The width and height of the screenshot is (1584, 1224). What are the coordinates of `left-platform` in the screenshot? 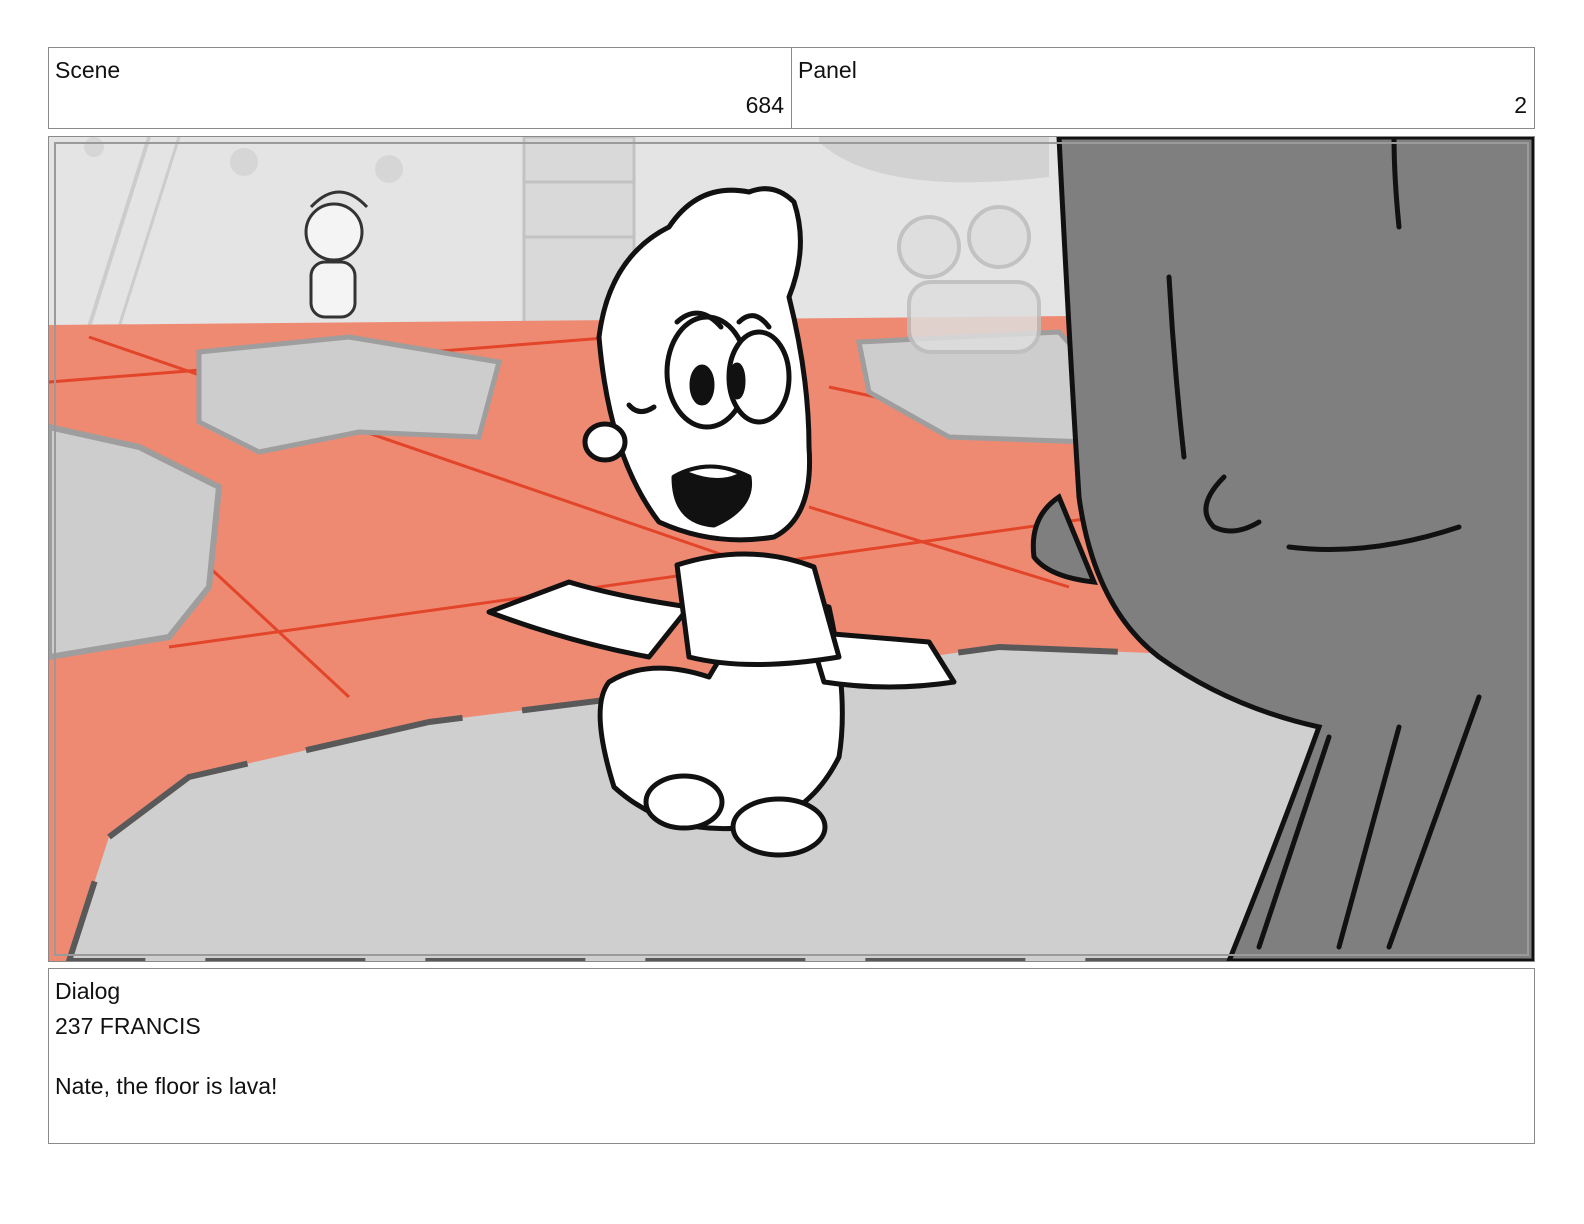 It's located at (349, 394).